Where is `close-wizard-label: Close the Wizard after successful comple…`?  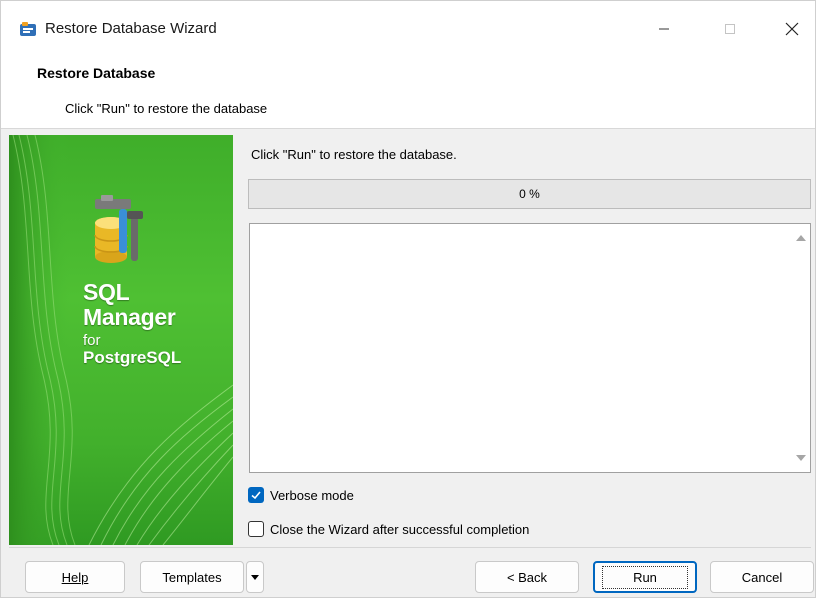 close-wizard-label: Close the Wizard after successful comple… is located at coordinates (400, 529).